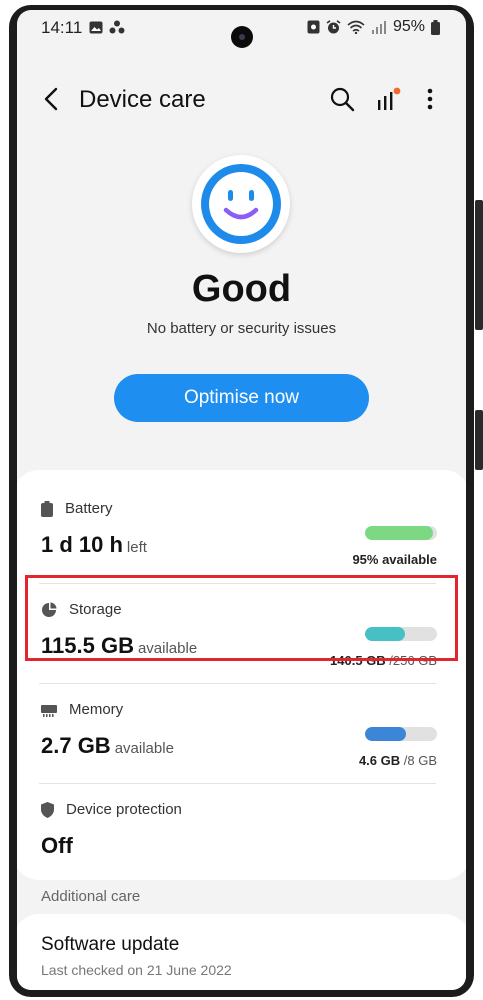 The width and height of the screenshot is (483, 1000). Describe the element at coordinates (430, 99) in the screenshot. I see `more-options-icon` at that location.